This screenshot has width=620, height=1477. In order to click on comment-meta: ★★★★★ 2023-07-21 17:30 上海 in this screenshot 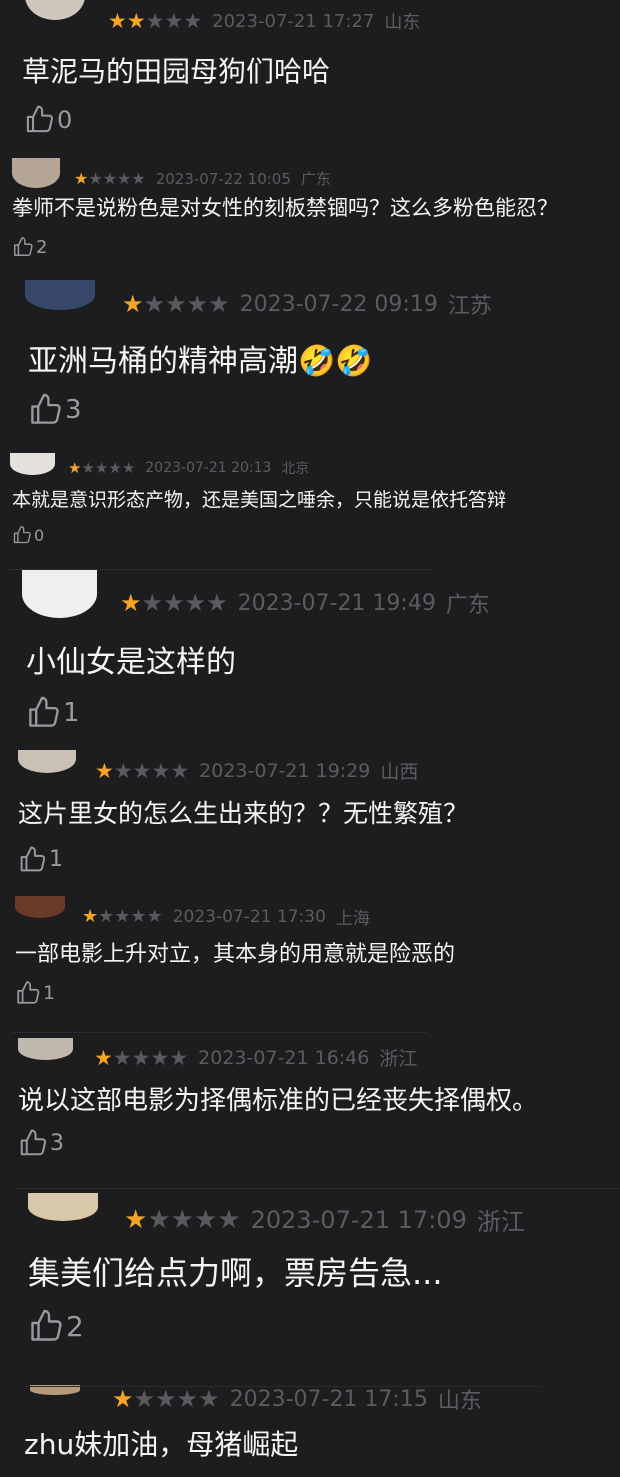, I will do `click(226, 916)`.